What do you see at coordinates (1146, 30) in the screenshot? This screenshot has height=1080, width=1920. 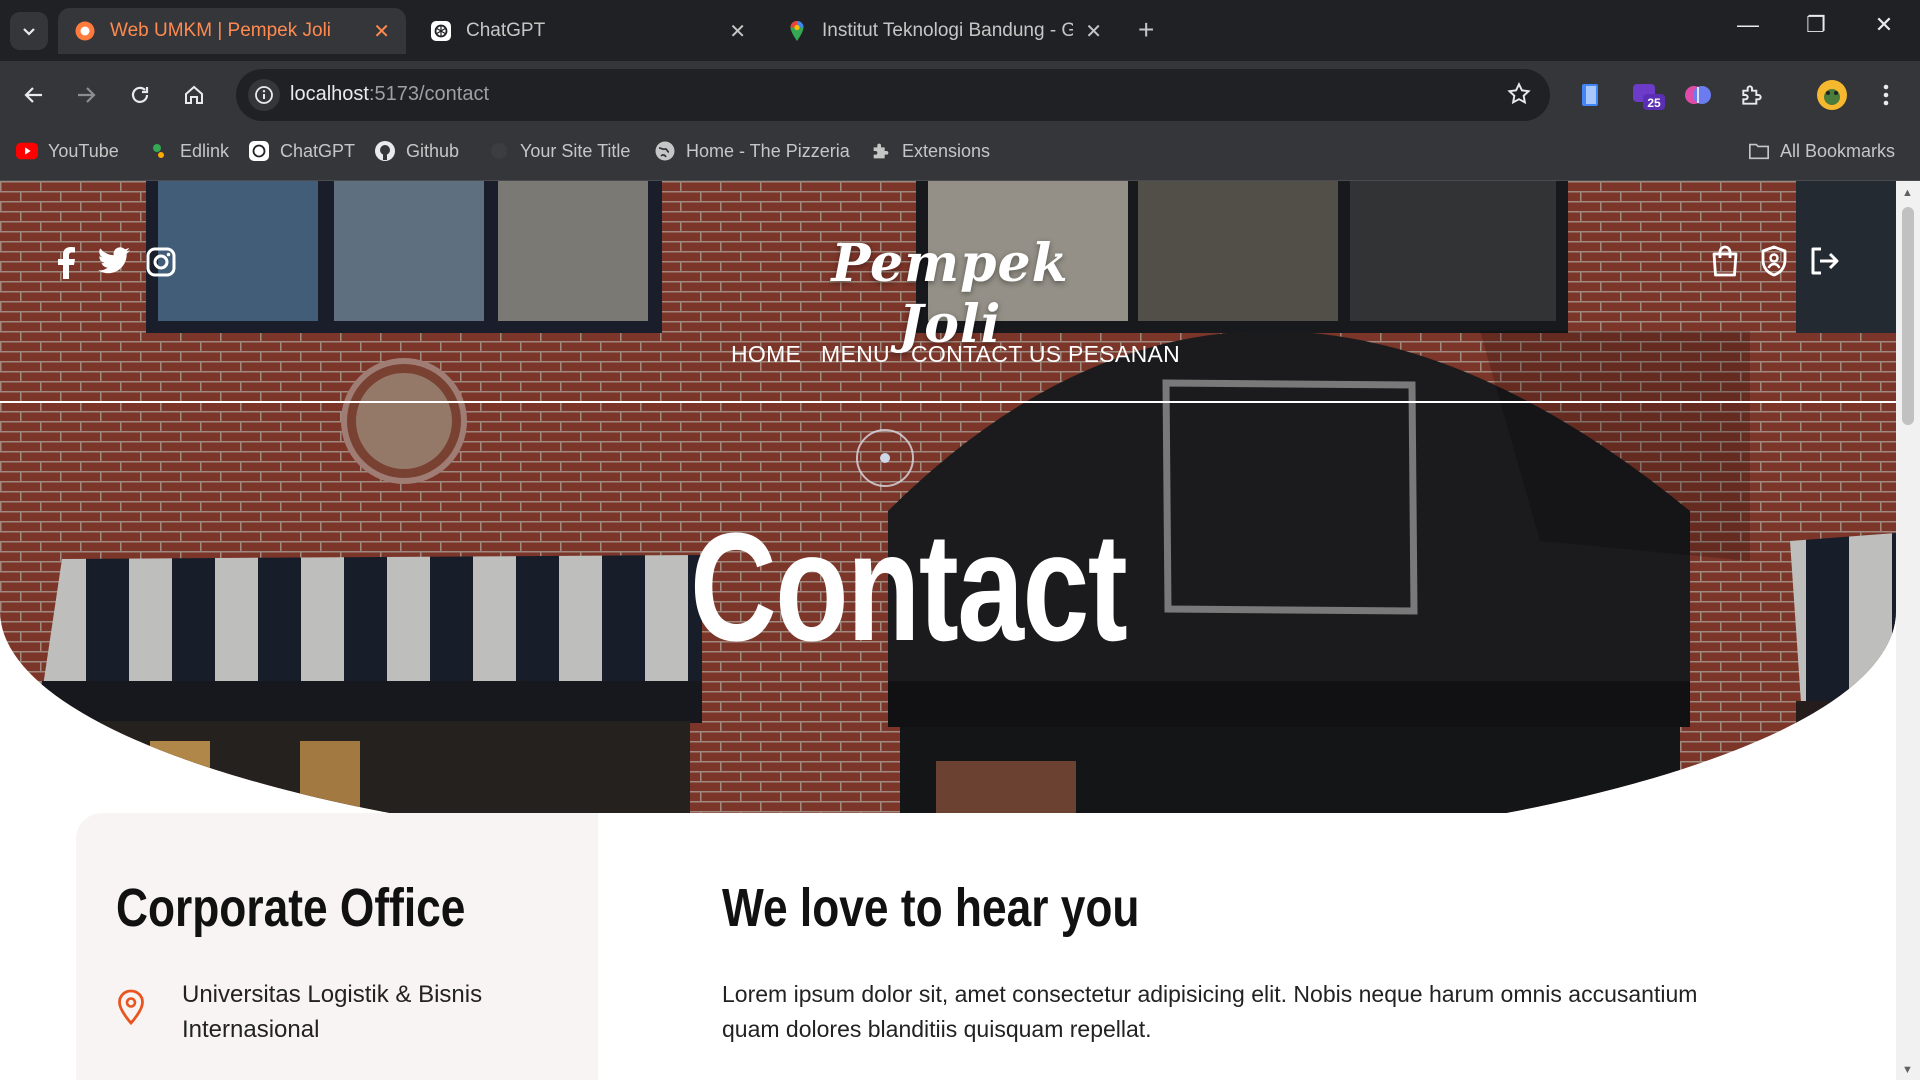 I see `new-tab-button: +` at bounding box center [1146, 30].